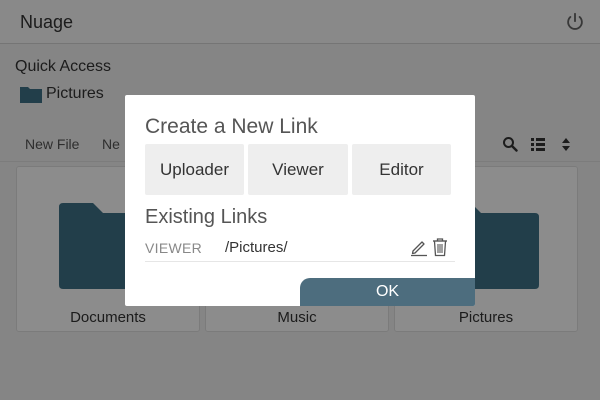  What do you see at coordinates (174, 248) in the screenshot?
I see `link-type-label: VIEWER` at bounding box center [174, 248].